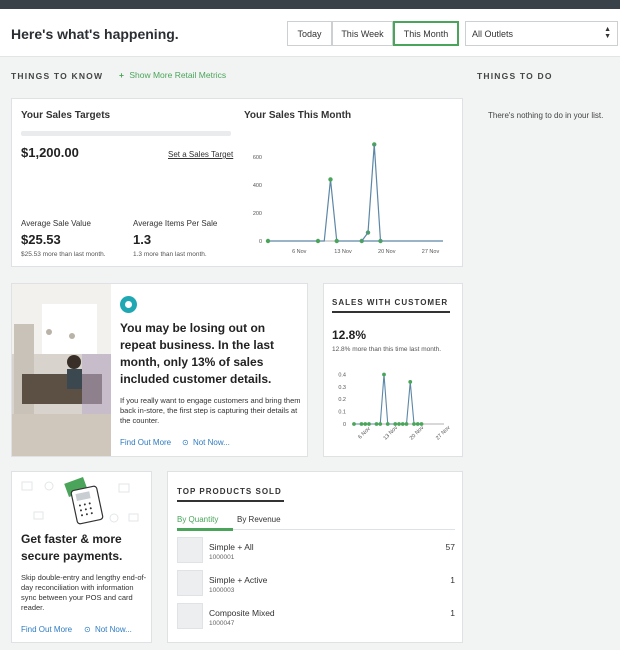 Image resolution: width=620 pixels, height=650 pixels. Describe the element at coordinates (175, 223) in the screenshot. I see `avg-items-label: Average Items Per Sale` at that location.